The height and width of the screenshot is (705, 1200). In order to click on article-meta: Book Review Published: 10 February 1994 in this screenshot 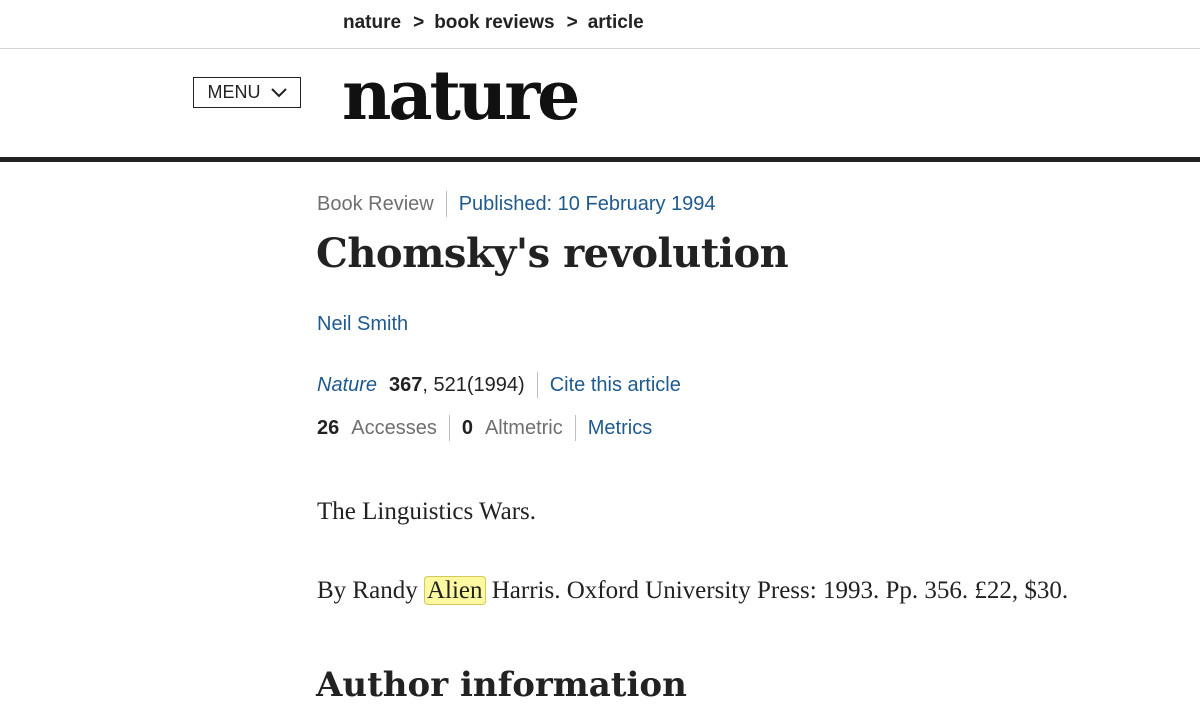, I will do `click(516, 204)`.